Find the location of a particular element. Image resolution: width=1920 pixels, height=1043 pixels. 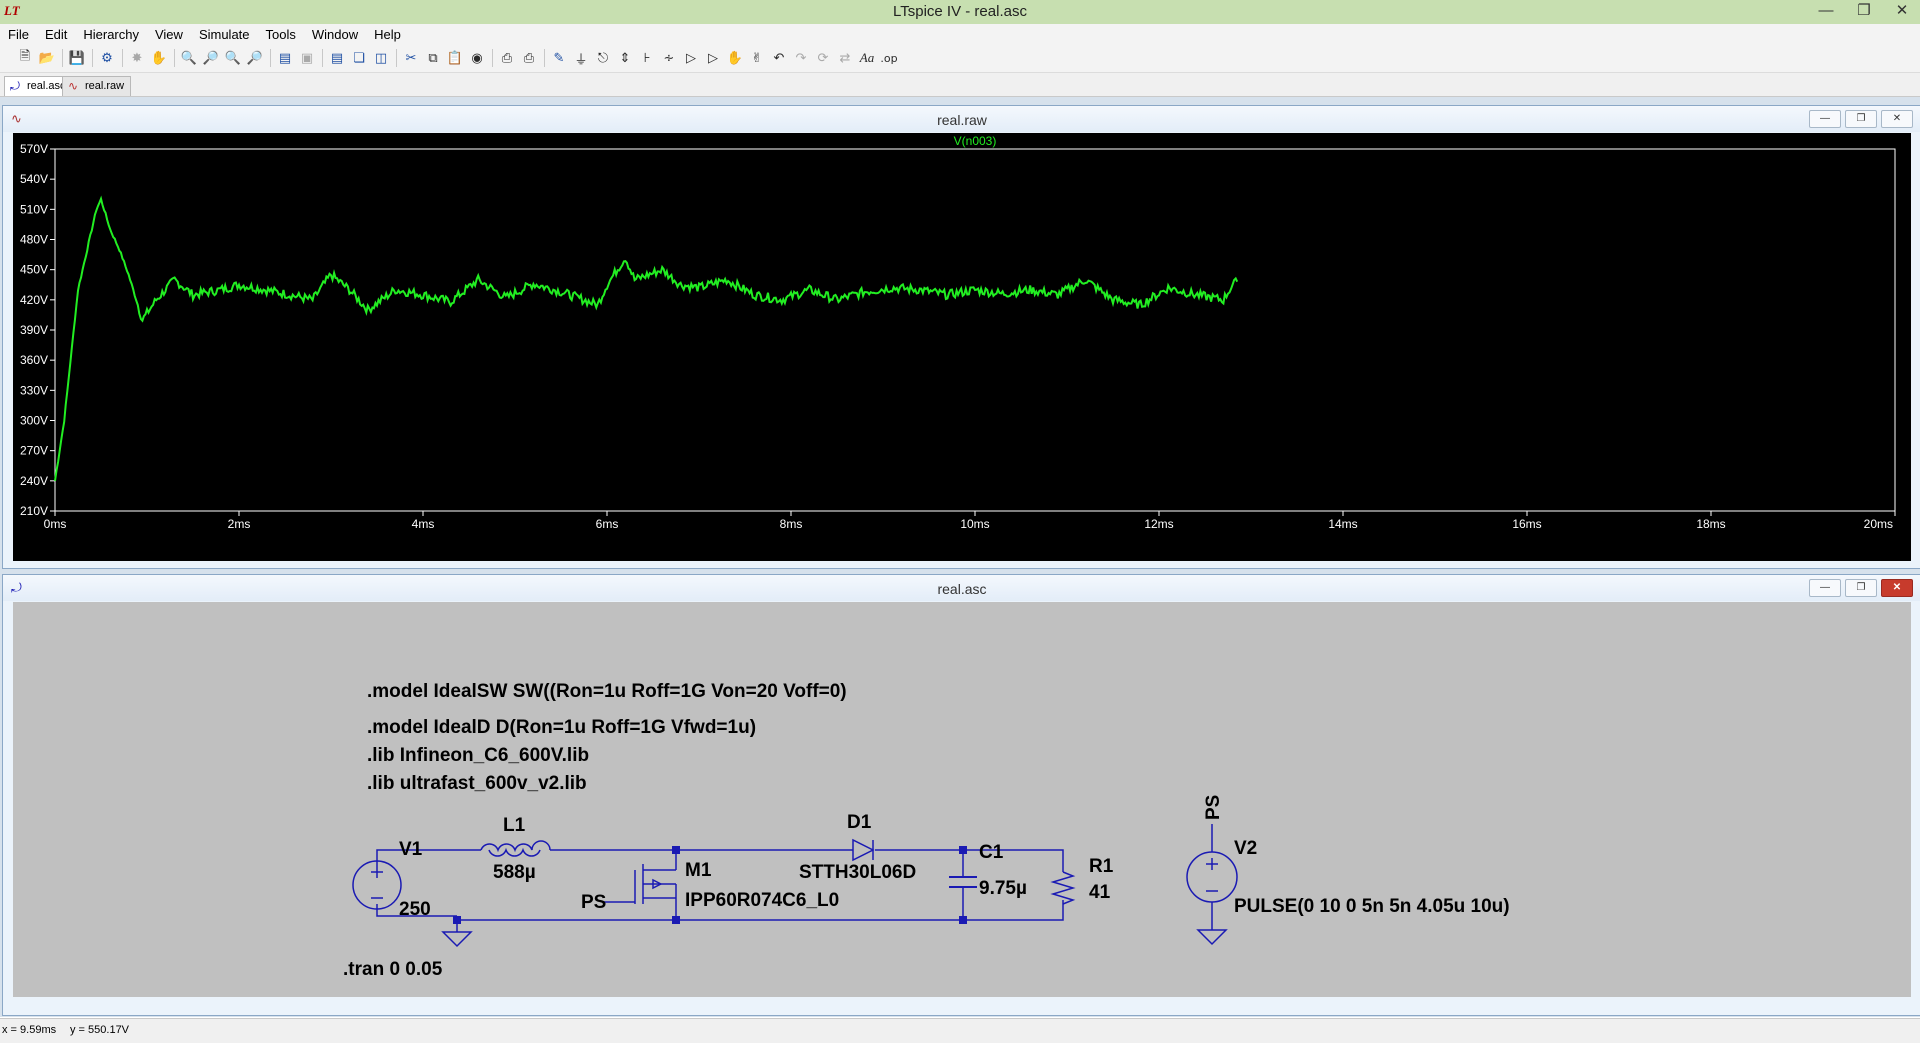

schematic-restore-button: ❐ is located at coordinates (1861, 588).